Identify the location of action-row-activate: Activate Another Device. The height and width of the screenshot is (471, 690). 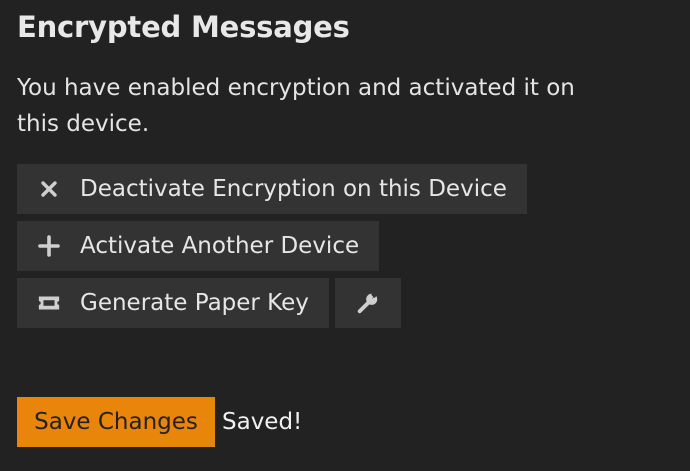
(347, 246).